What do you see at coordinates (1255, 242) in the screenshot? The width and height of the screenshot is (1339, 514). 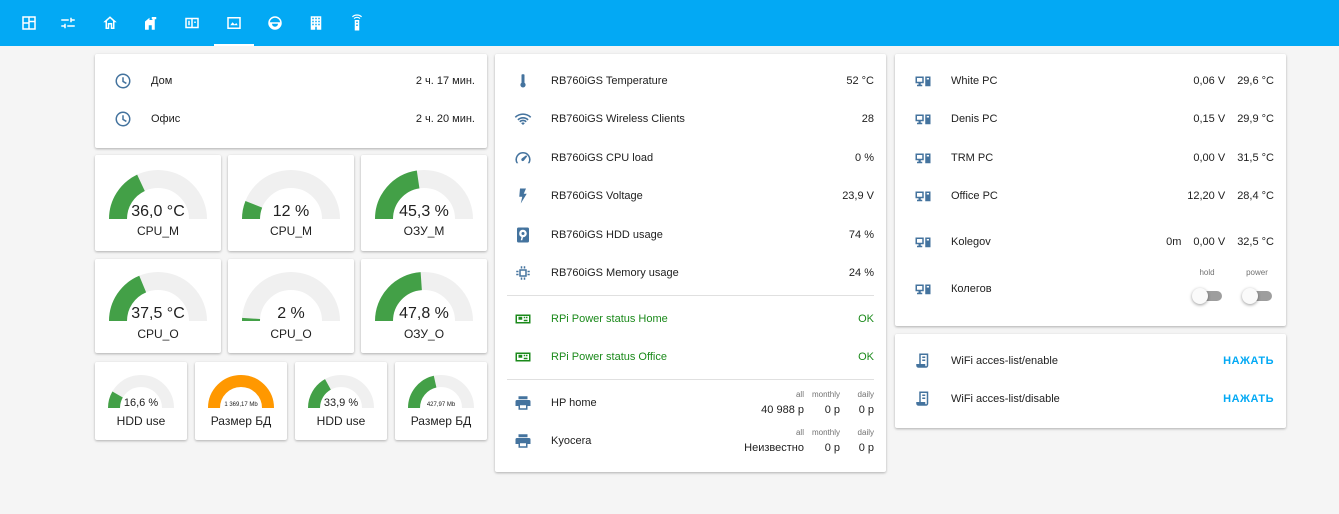 I see `pc-temperature: 32,5 °C` at bounding box center [1255, 242].